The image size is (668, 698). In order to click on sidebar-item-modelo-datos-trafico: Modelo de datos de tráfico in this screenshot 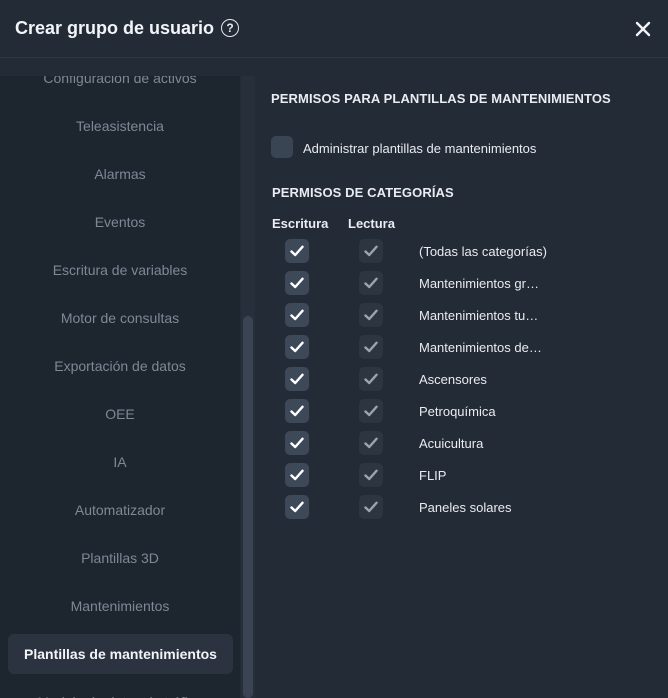, I will do `click(120, 690)`.